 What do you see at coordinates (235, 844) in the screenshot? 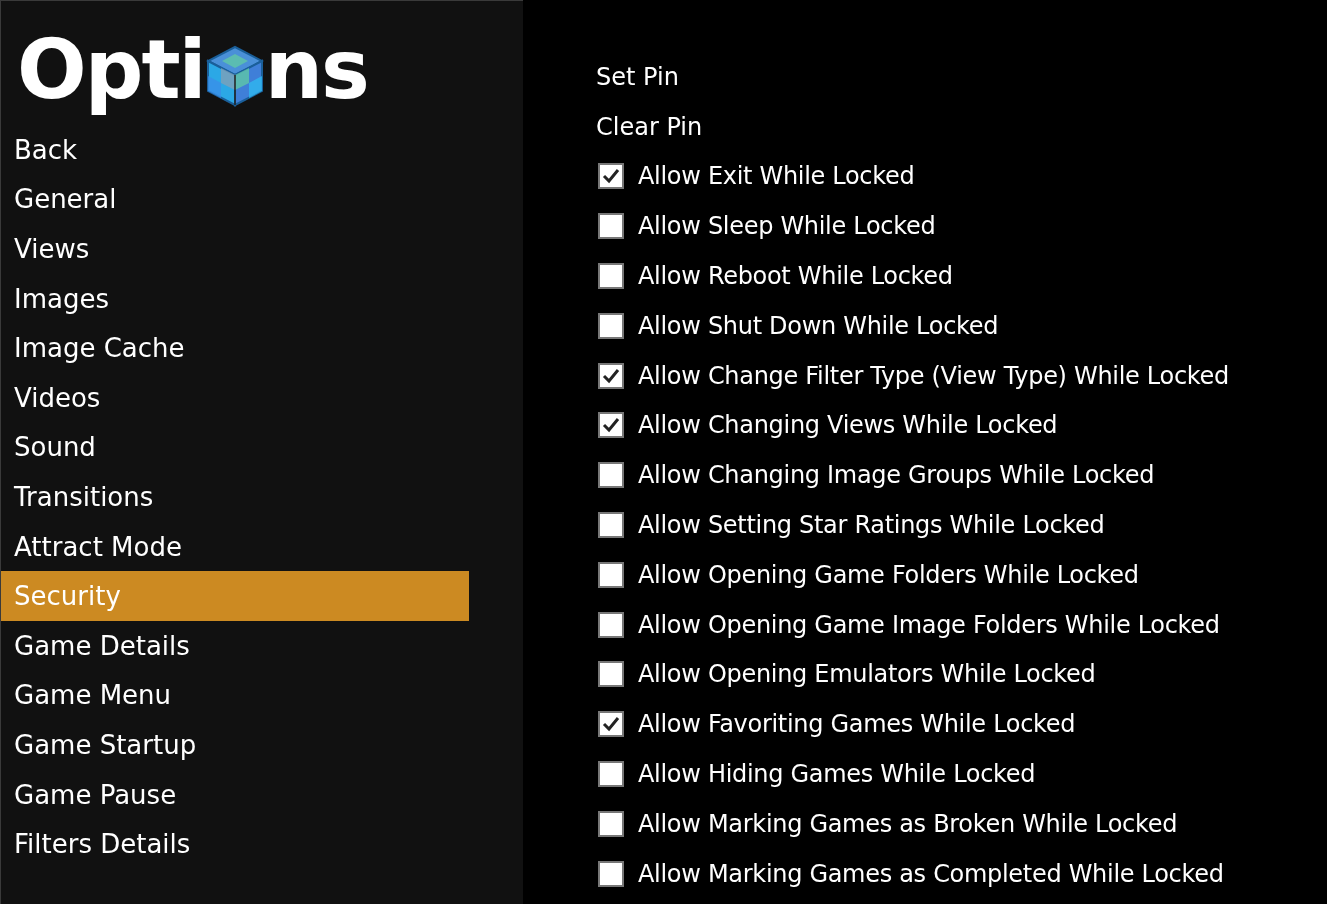
I see `sidebar-item: Filters Details` at bounding box center [235, 844].